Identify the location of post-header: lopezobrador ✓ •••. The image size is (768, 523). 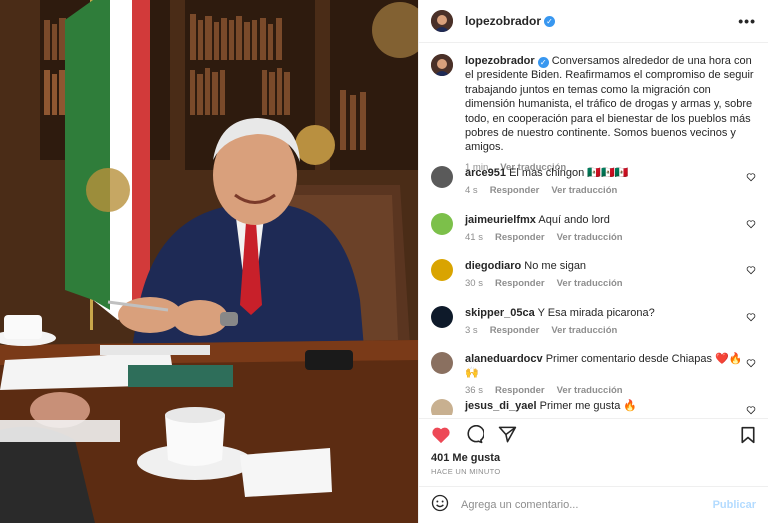
(593, 21).